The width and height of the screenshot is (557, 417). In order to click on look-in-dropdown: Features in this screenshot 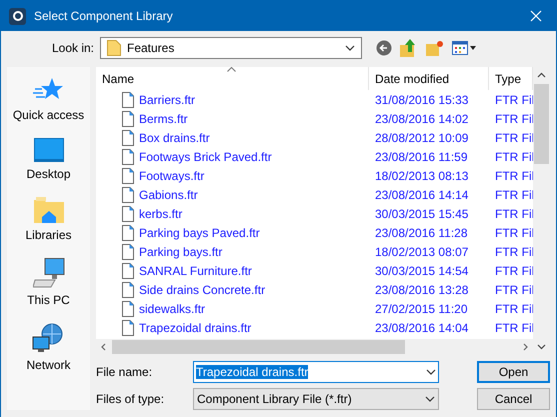, I will do `click(231, 48)`.